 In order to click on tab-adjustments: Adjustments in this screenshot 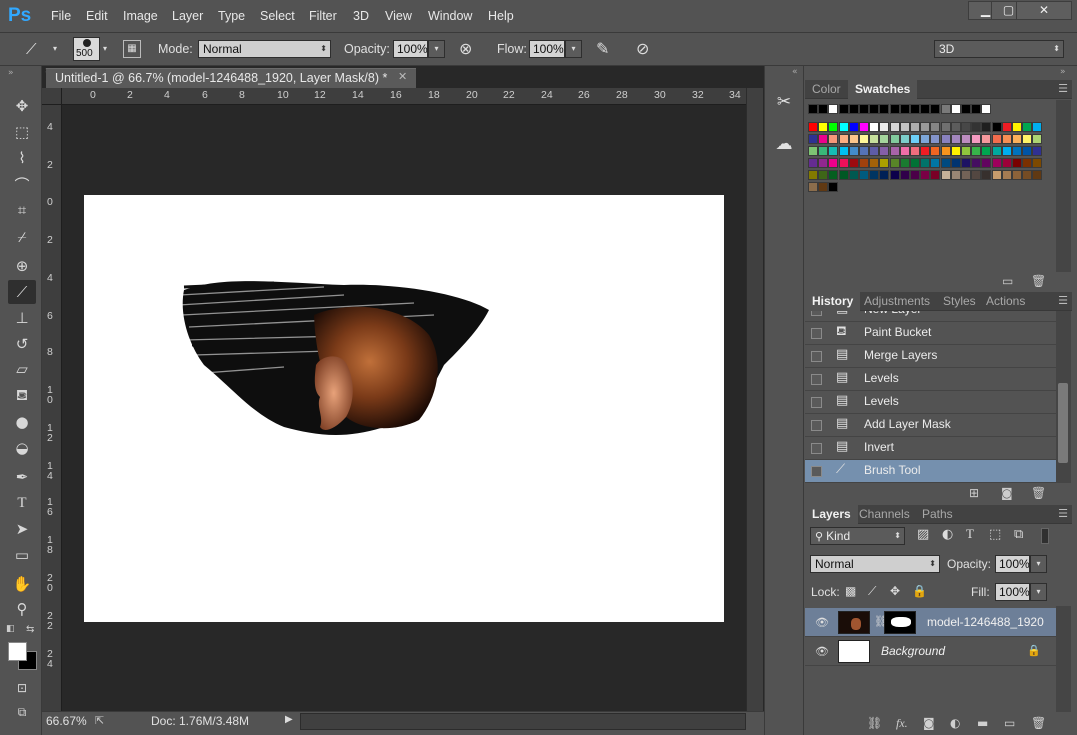, I will do `click(897, 301)`.